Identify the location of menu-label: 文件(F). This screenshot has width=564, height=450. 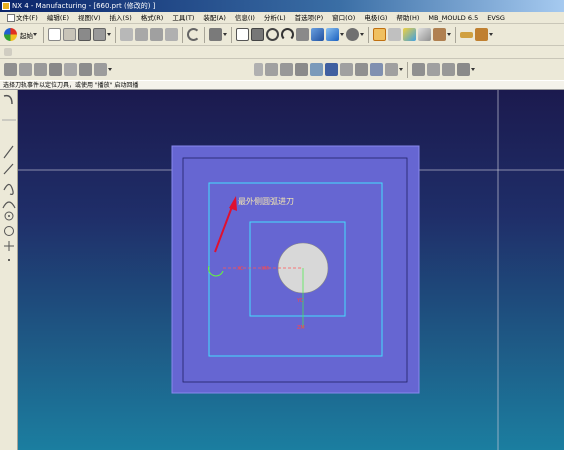
(27, 17).